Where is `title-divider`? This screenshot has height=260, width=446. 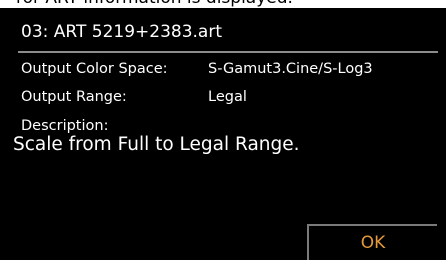 title-divider is located at coordinates (228, 52).